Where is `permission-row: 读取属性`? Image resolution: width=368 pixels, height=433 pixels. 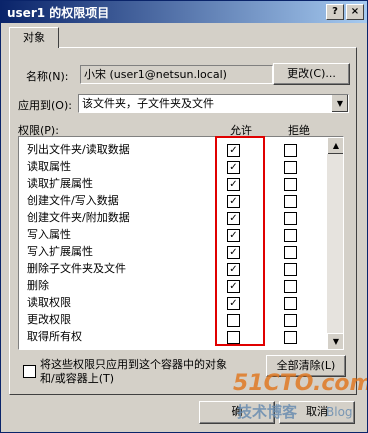
permission-row: 读取属性 is located at coordinates (49, 166).